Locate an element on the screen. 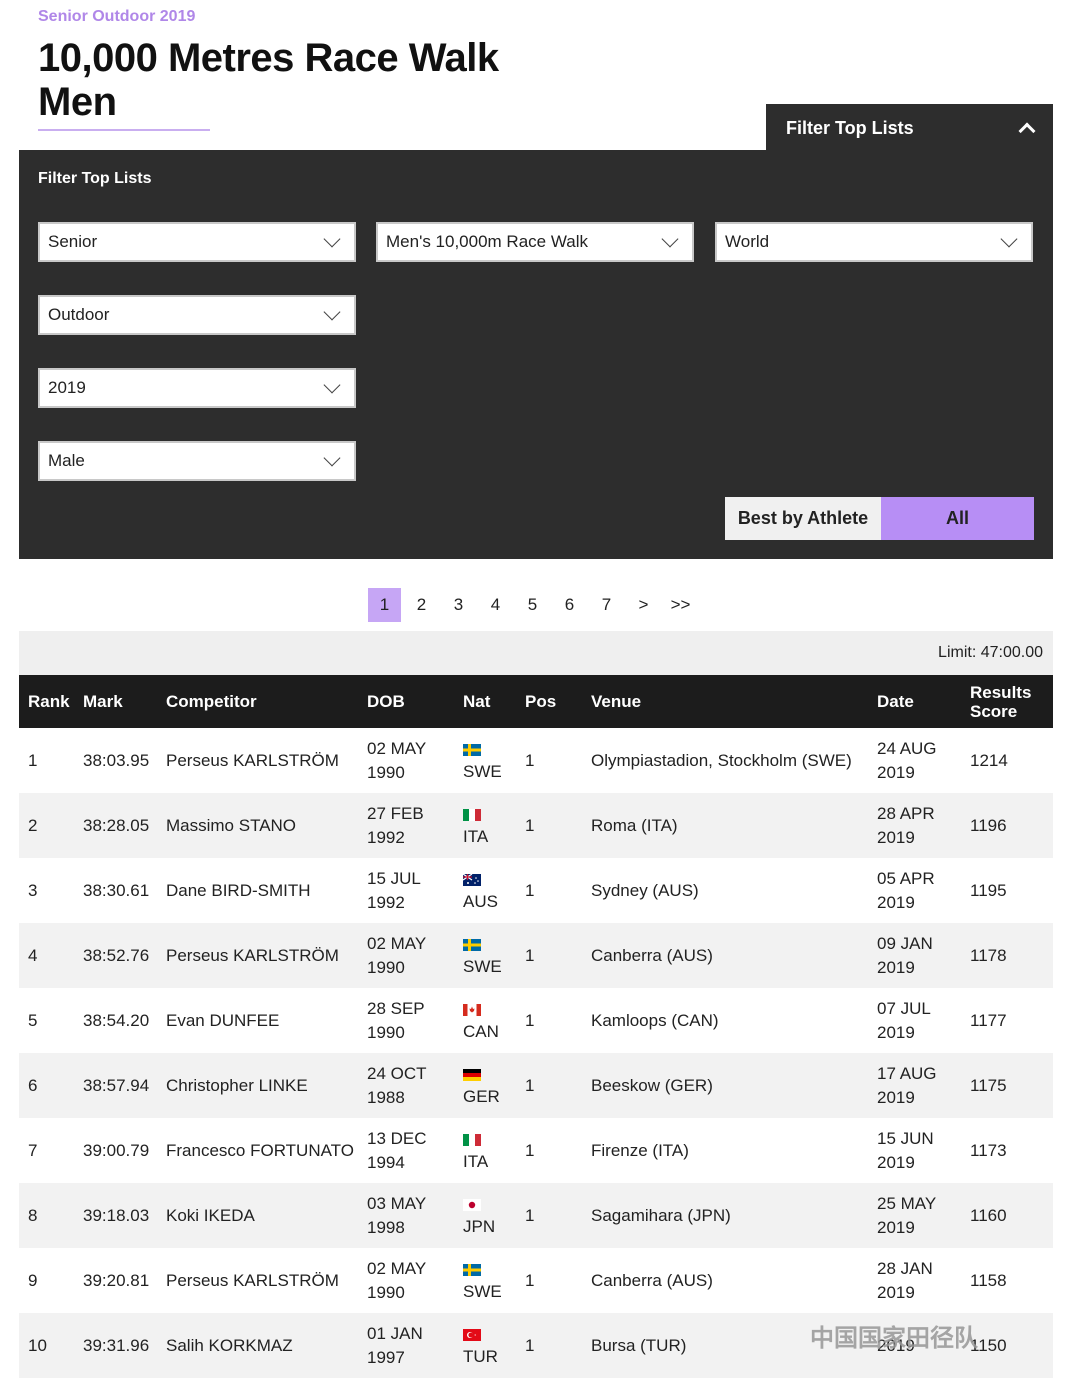 The image size is (1080, 1381). gender-select: Male is located at coordinates (197, 461).